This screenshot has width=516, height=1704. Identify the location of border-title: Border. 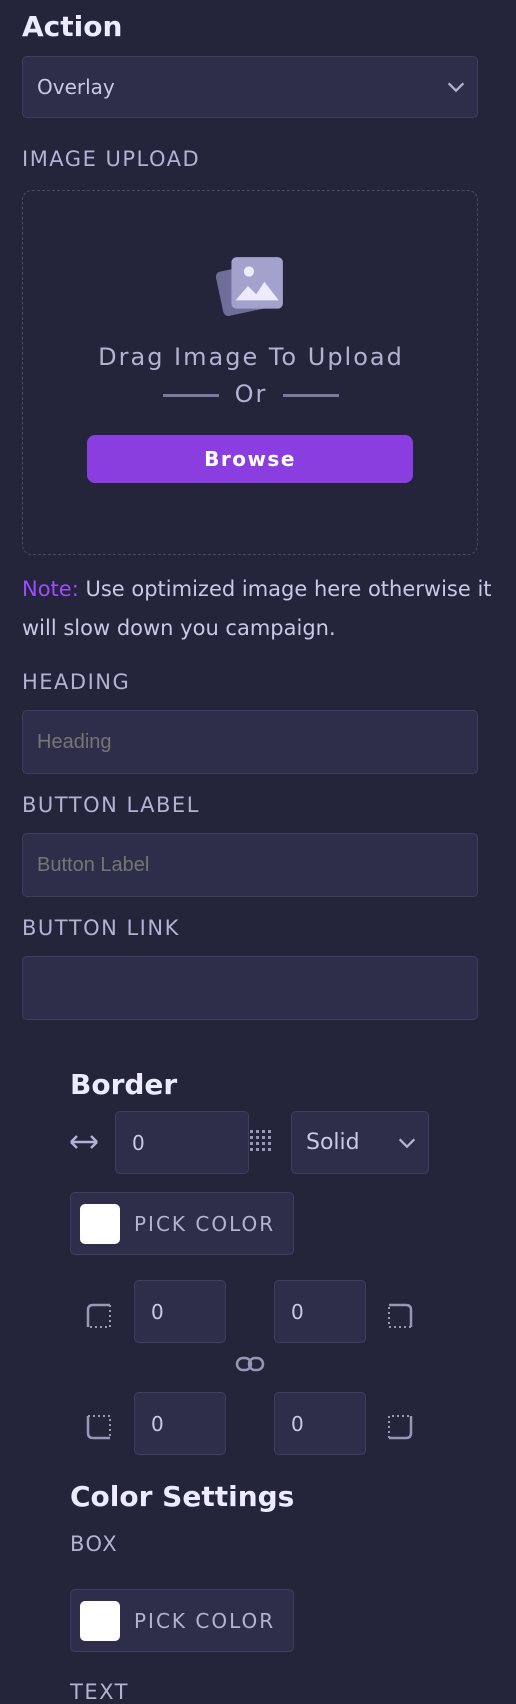
(124, 1084).